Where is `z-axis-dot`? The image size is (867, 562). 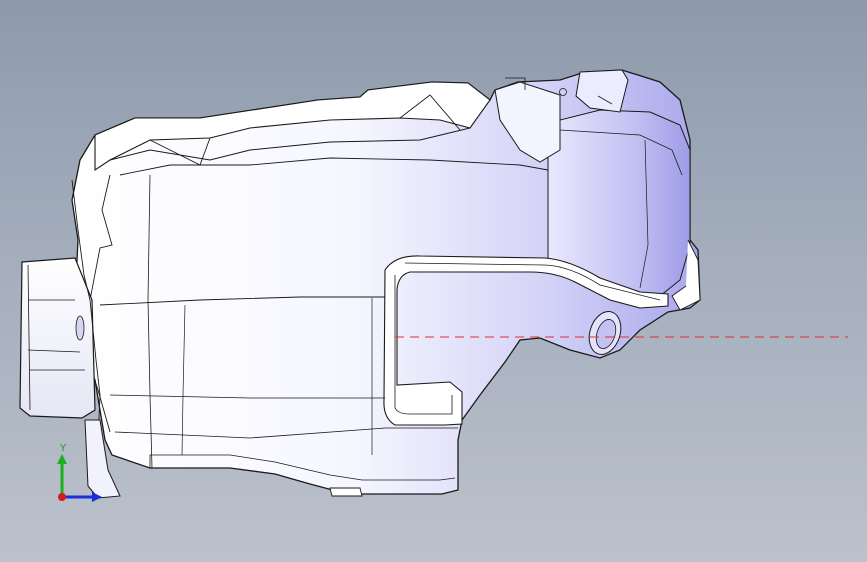 z-axis-dot is located at coordinates (62, 497).